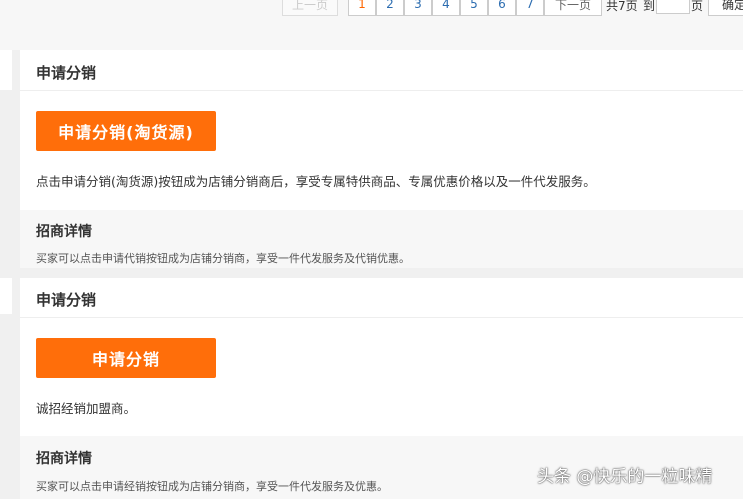 The width and height of the screenshot is (743, 499). I want to click on next-page-button: 下一页, so click(573, 8).